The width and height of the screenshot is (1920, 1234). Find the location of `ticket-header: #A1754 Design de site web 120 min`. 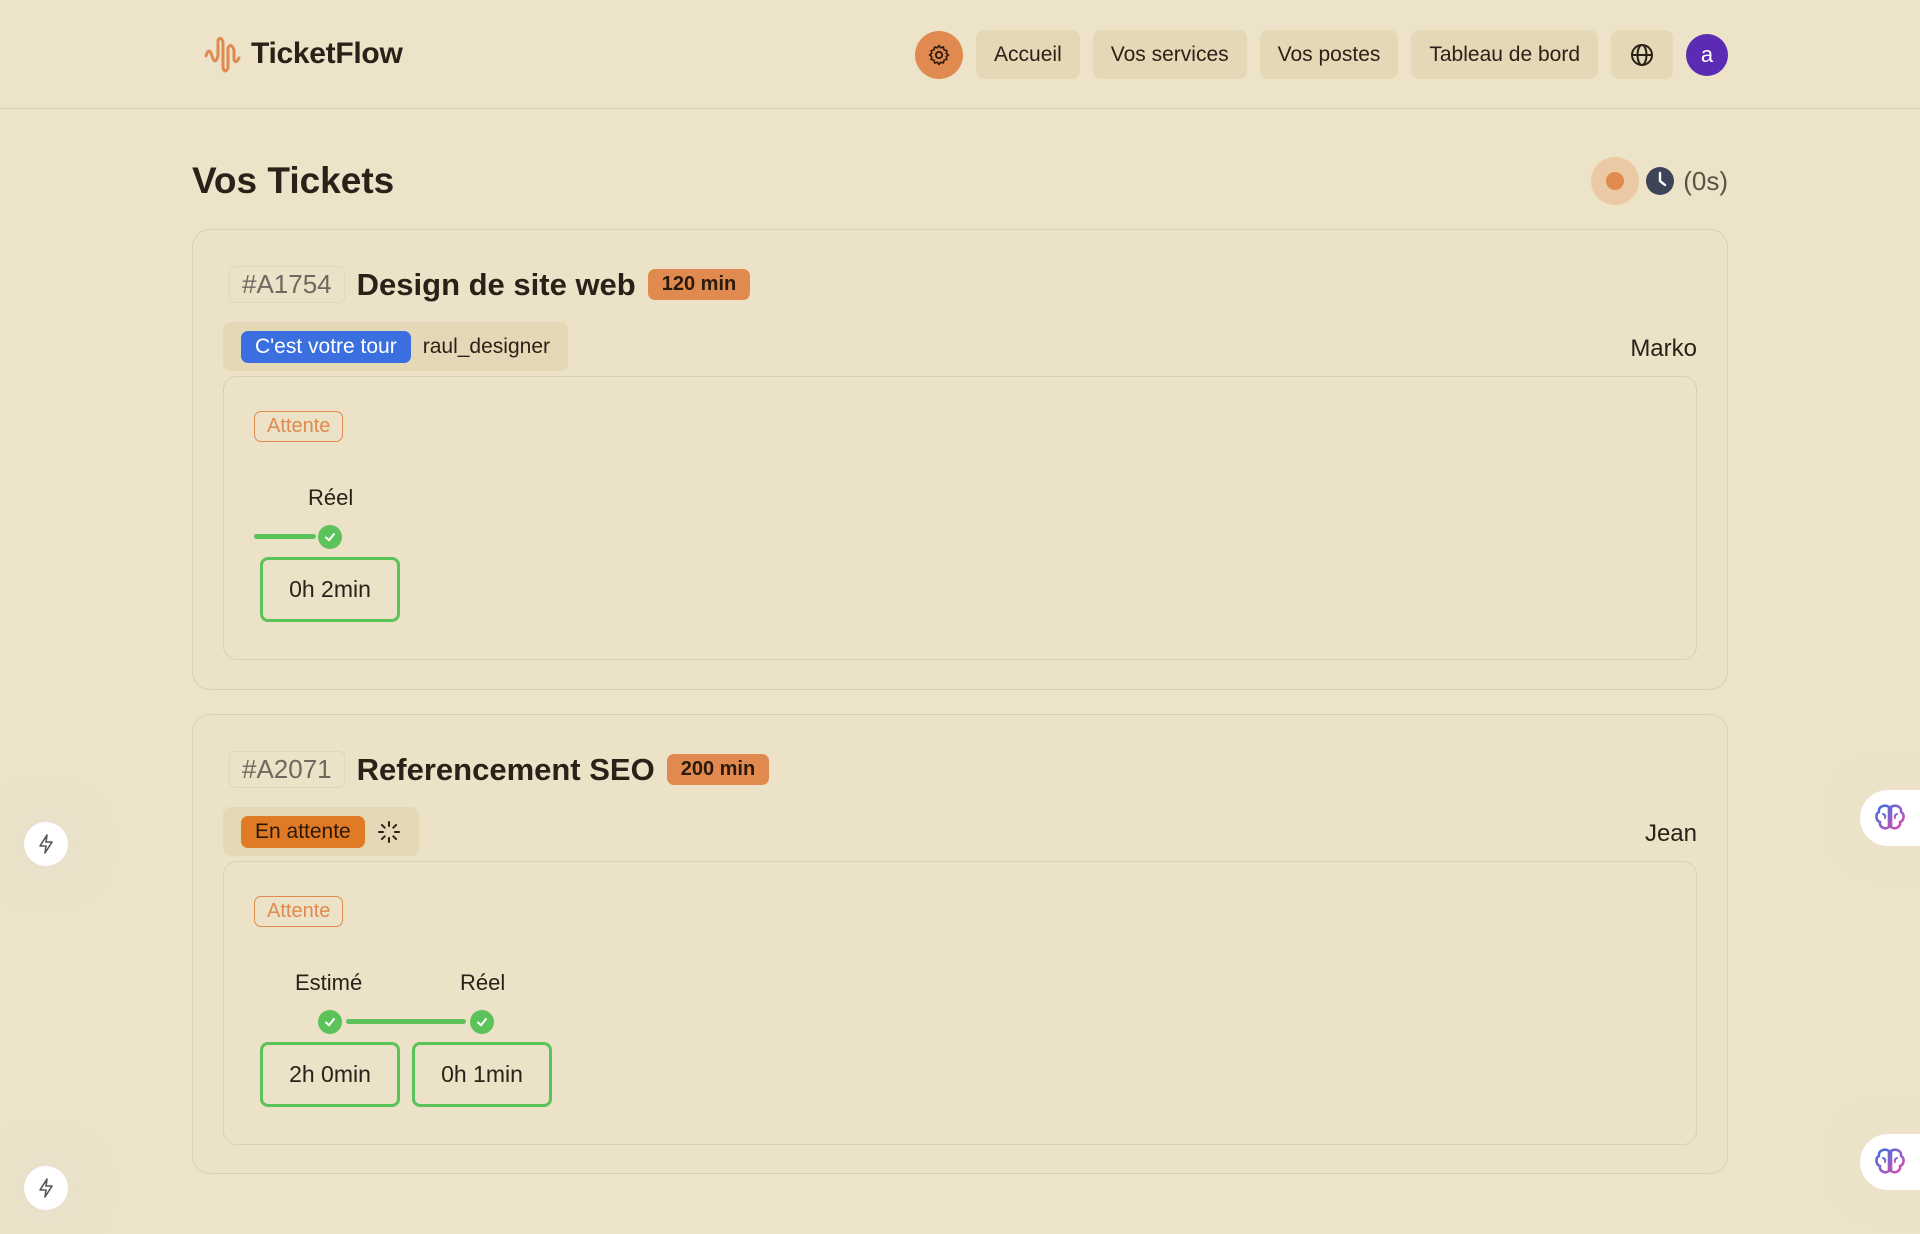

ticket-header: #A1754 Design de site web 120 min is located at coordinates (490, 284).